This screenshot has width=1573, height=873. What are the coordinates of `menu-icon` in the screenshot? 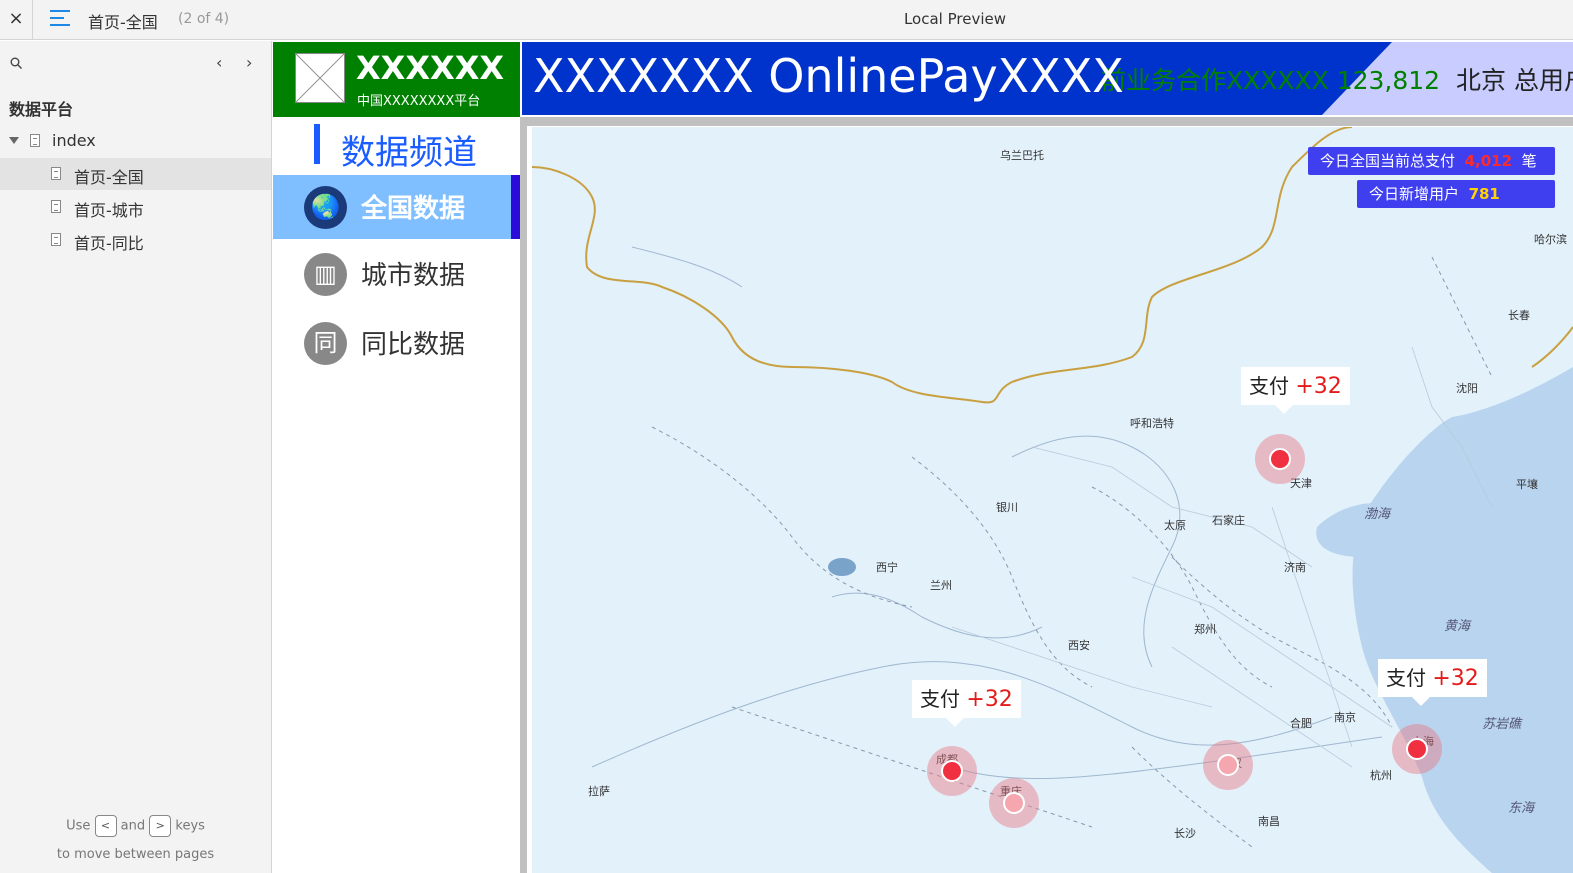 It's located at (61, 20).